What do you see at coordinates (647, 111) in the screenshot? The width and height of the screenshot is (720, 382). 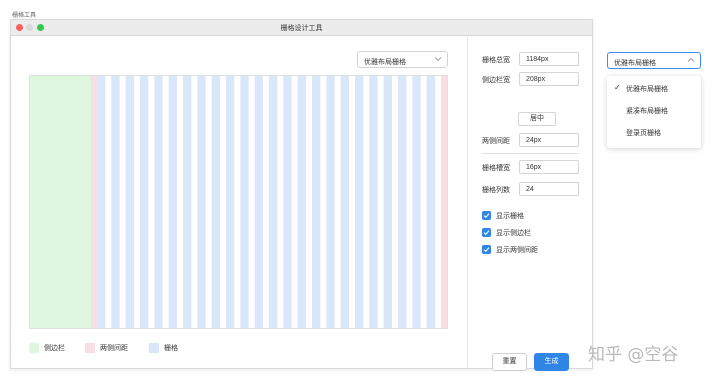 I see `dropdown-option-label: 紧凑布局栅格` at bounding box center [647, 111].